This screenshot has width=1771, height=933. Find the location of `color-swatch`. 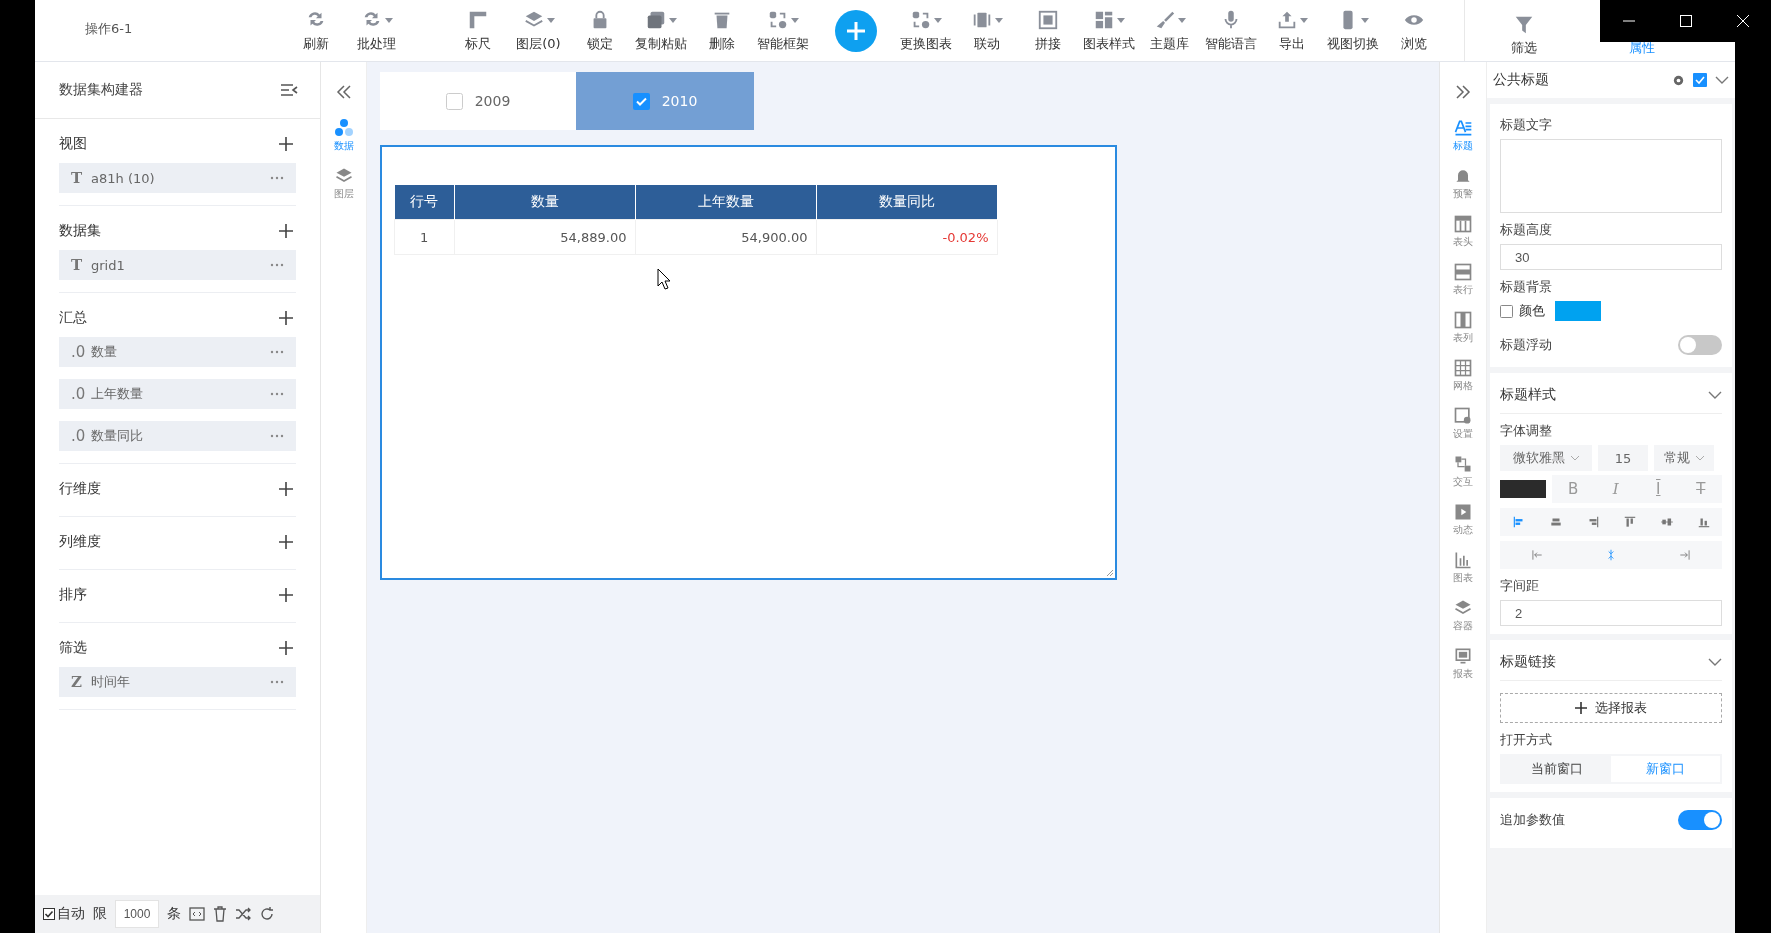

color-swatch is located at coordinates (1578, 311).